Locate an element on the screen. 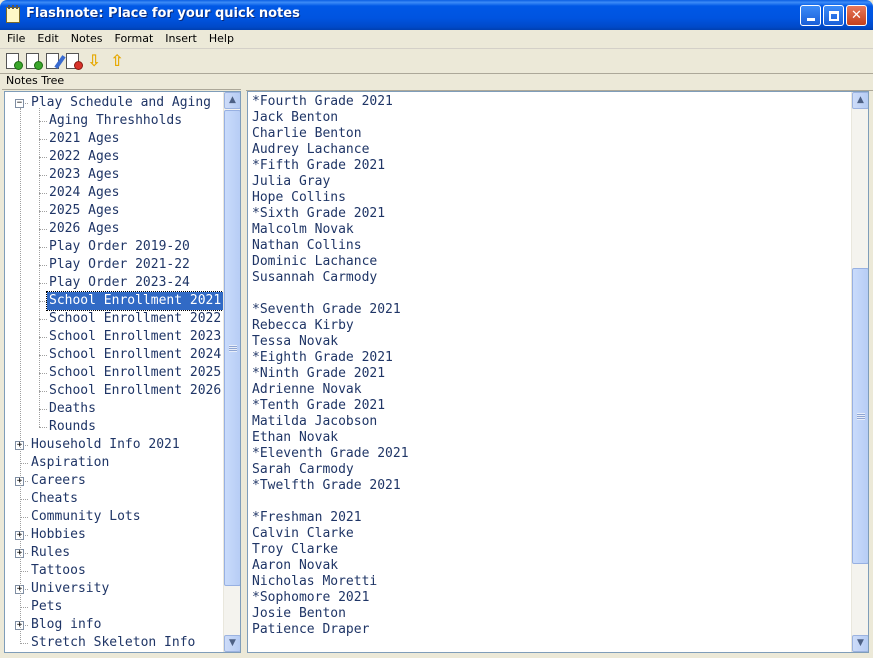 Image resolution: width=873 pixels, height=658 pixels. tree-item: Play Order 2021-22 is located at coordinates (115, 265).